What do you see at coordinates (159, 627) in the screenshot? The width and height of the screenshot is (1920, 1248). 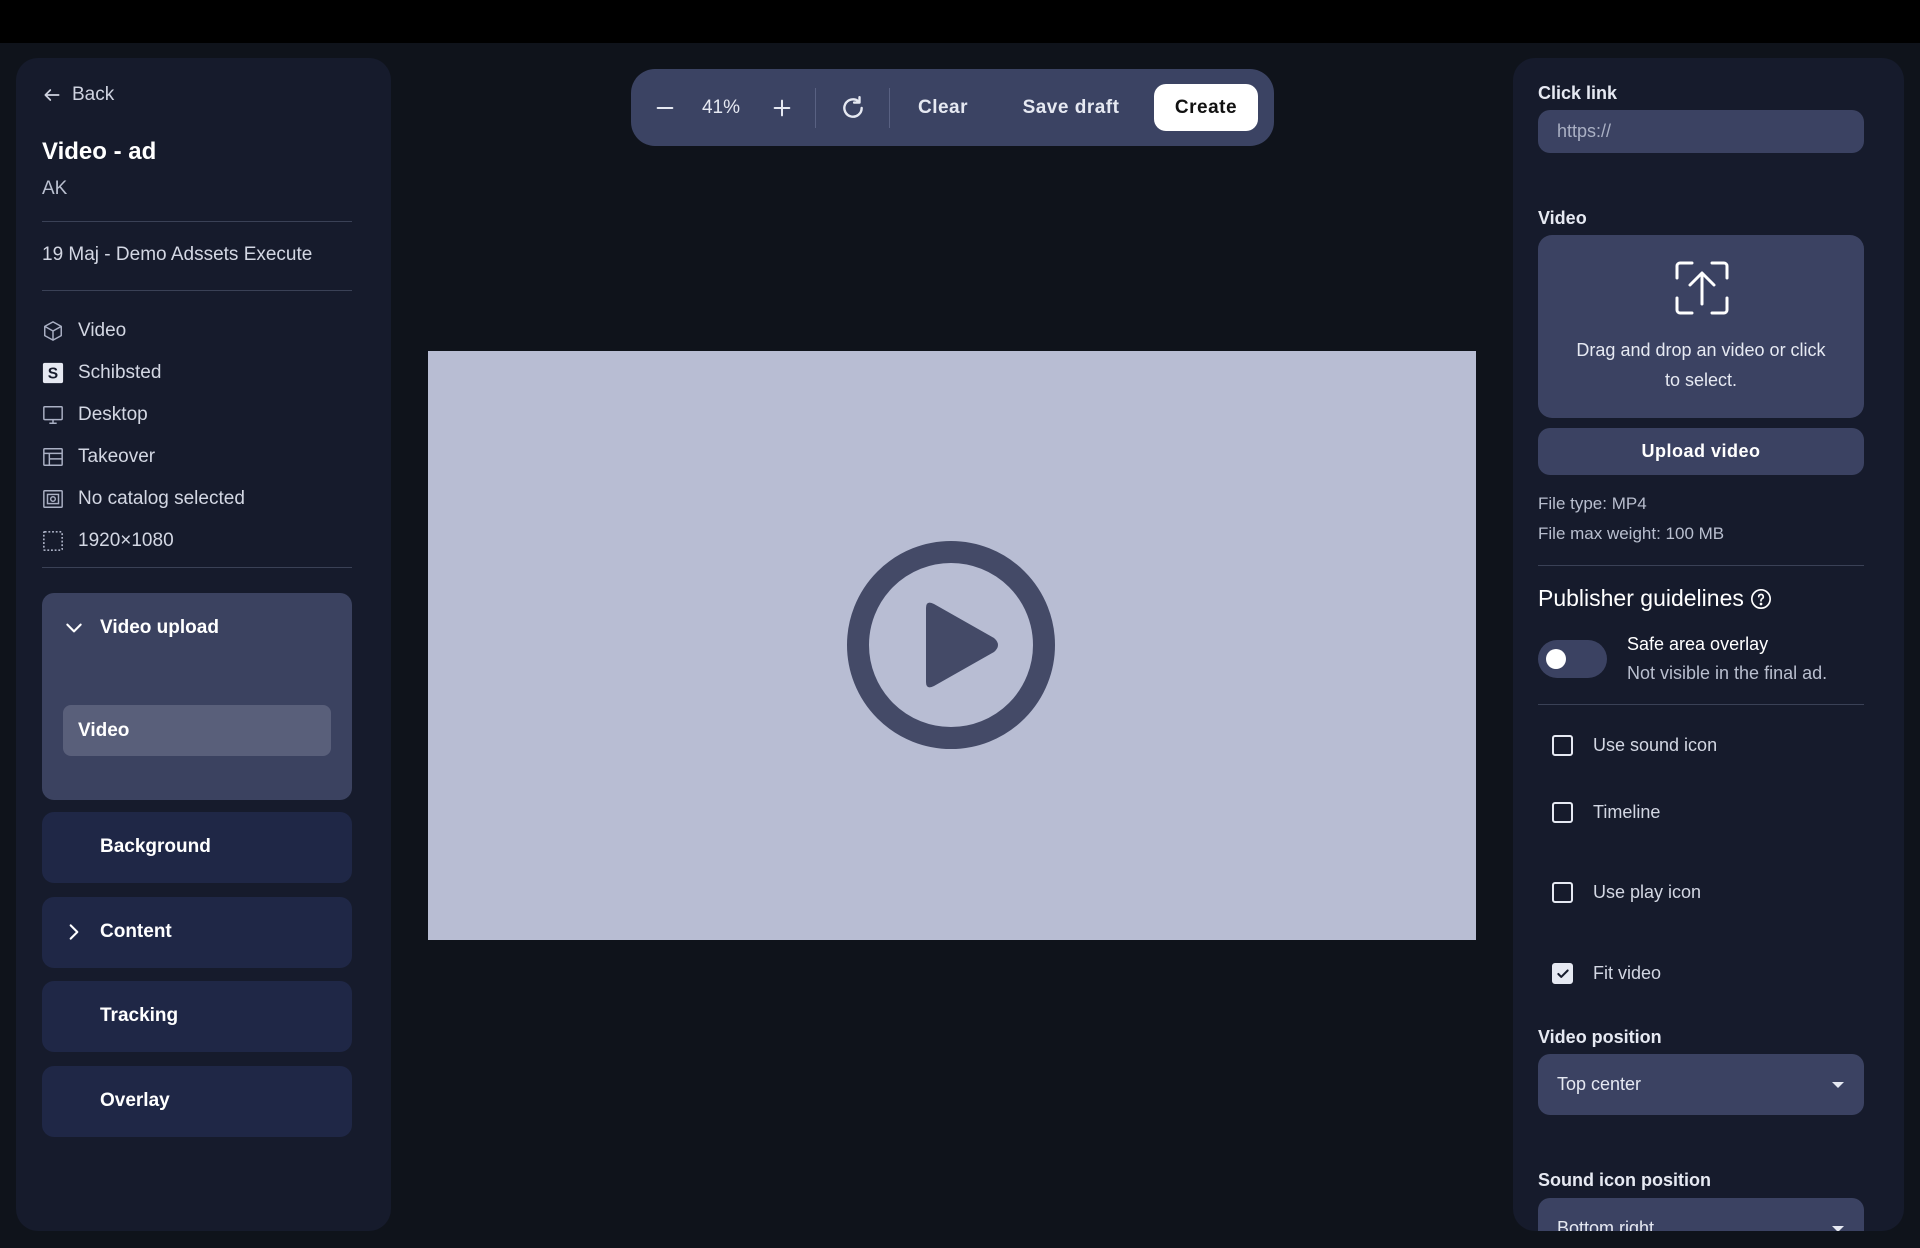 I see `section-label: Video upload` at bounding box center [159, 627].